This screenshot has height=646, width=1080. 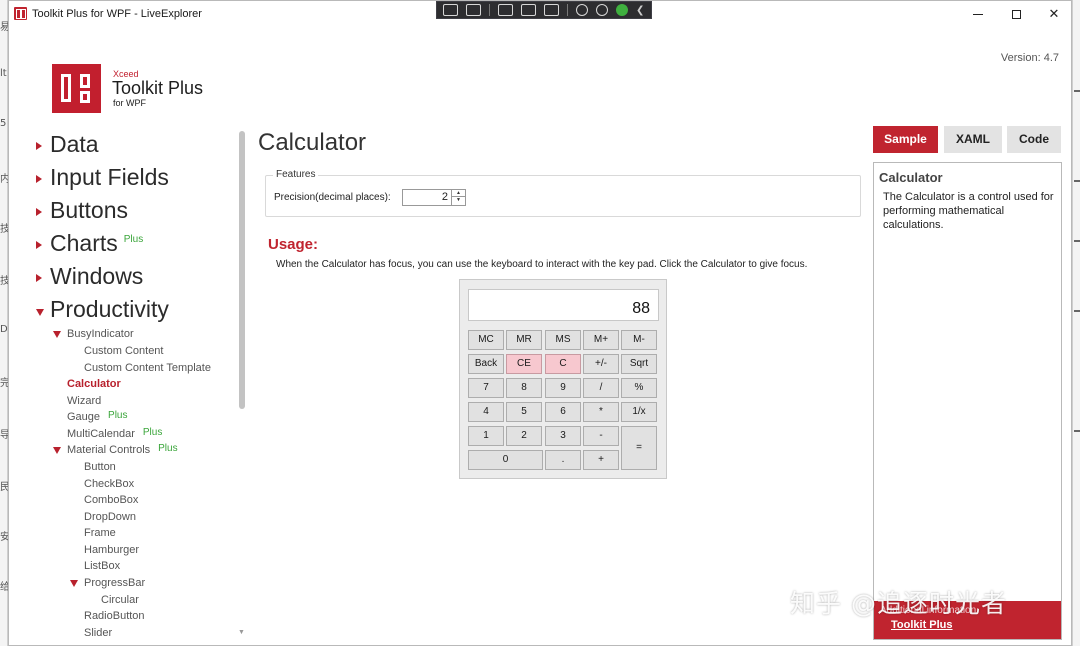 What do you see at coordinates (563, 364) in the screenshot?
I see `key-clear: C` at bounding box center [563, 364].